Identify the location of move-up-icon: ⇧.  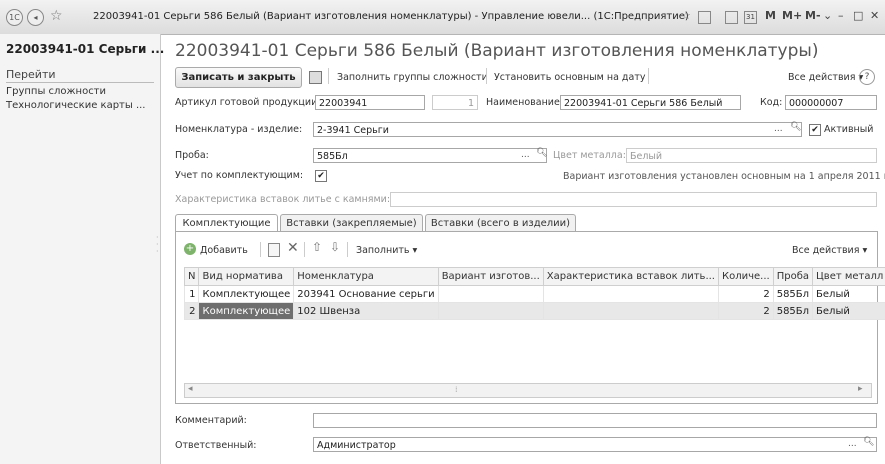
(317, 247).